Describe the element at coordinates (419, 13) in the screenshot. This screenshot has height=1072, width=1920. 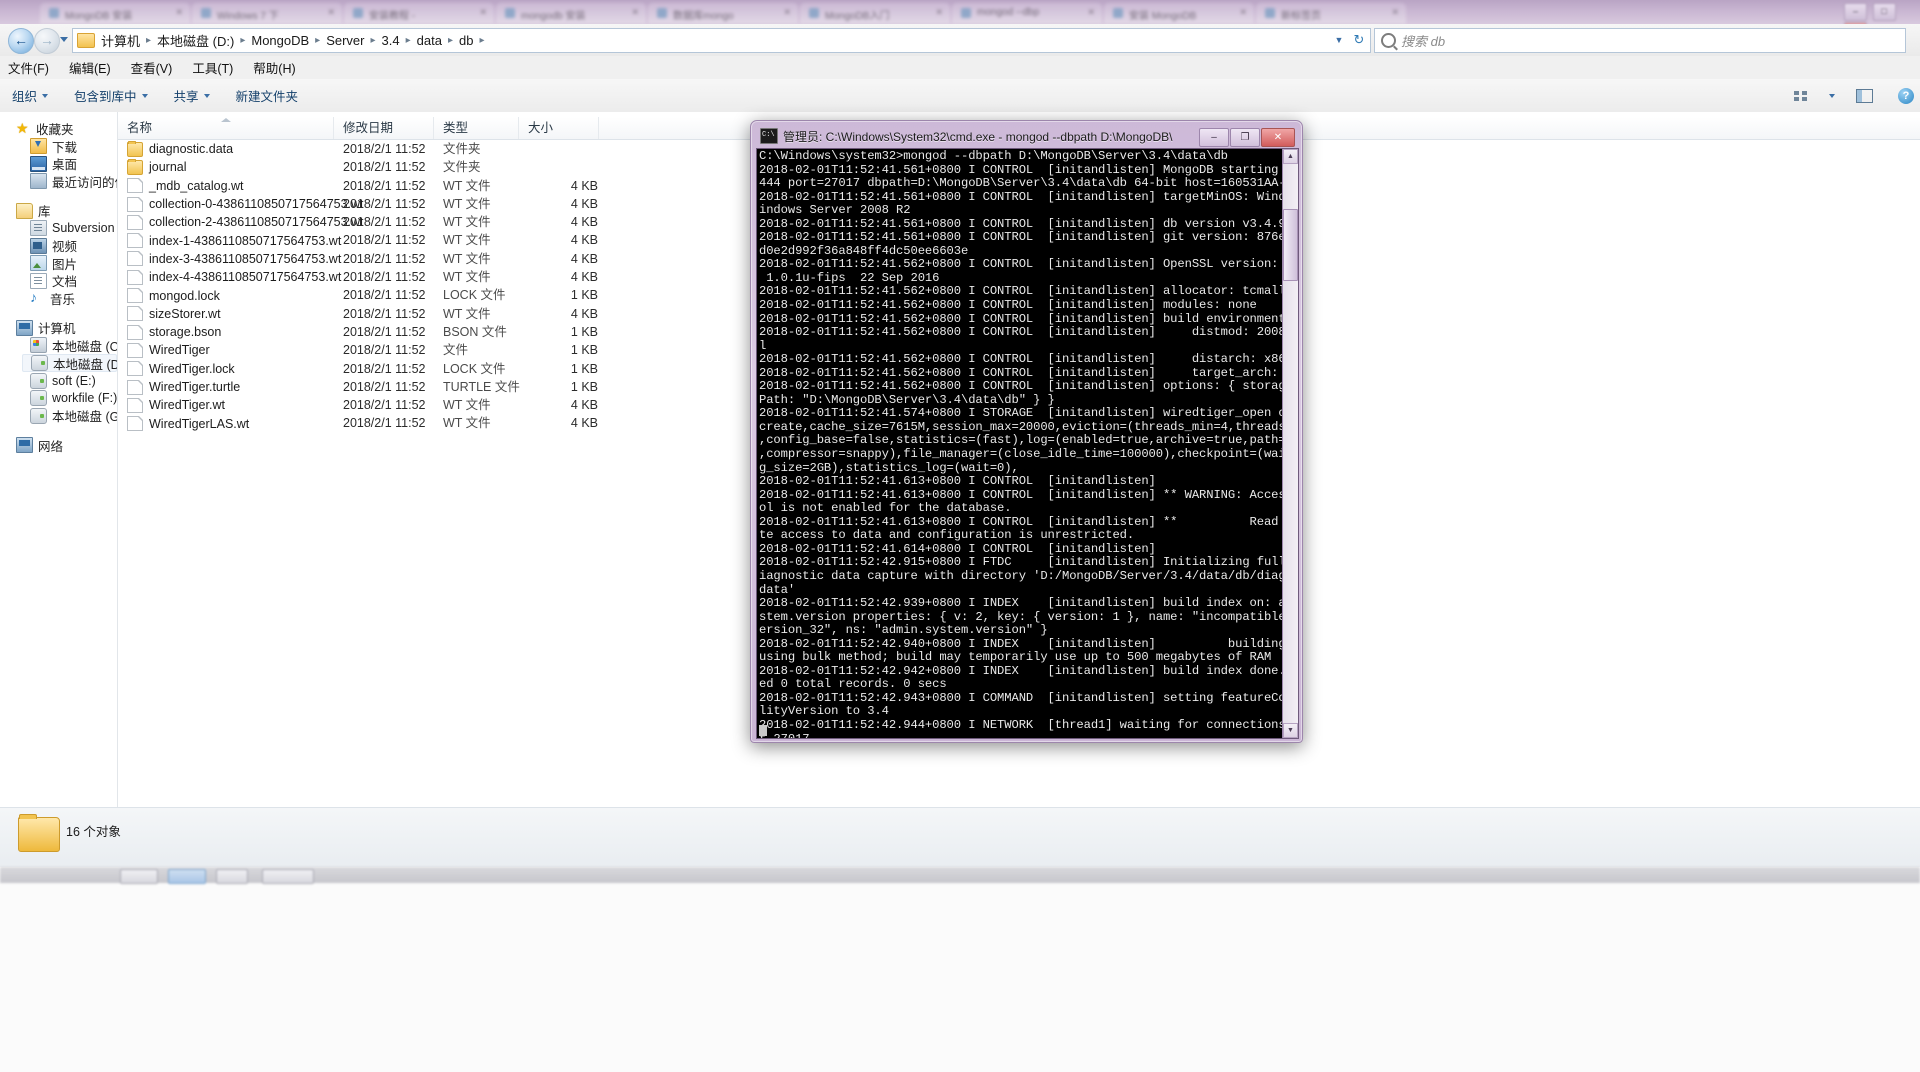
I see `background-tab: 安装教程 - ✕` at that location.